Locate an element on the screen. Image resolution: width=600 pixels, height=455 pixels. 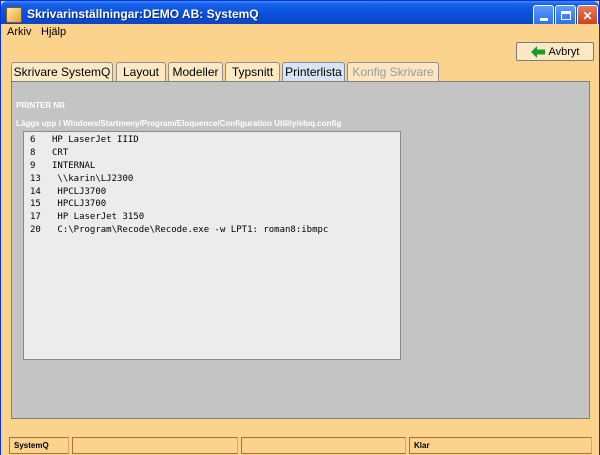
menu-hjalp: Hjälp is located at coordinates (53, 32).